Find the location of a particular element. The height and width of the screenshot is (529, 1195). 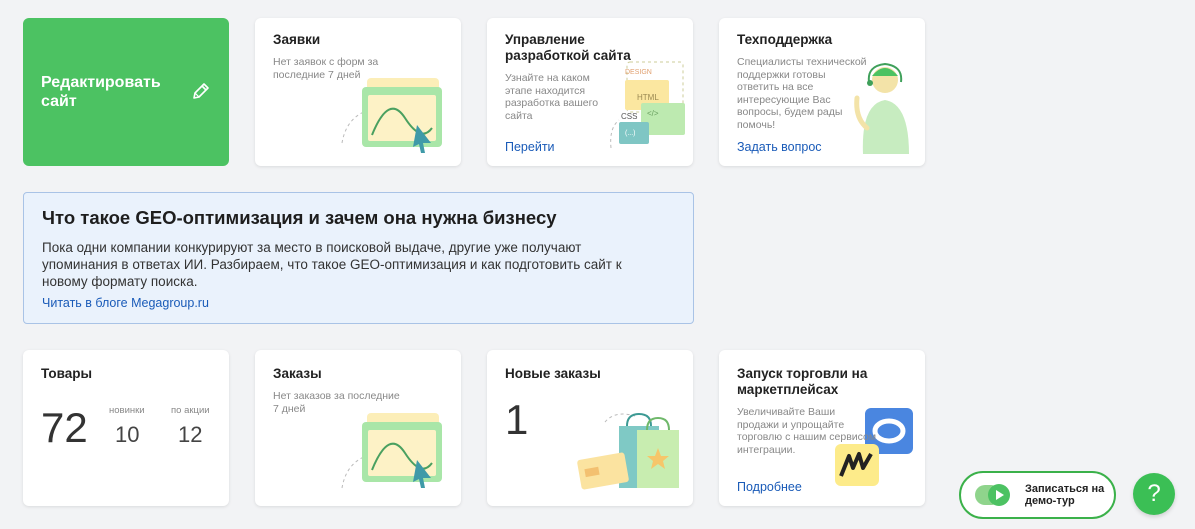

edit-site-label: Редактировать сайт is located at coordinates (101, 92).